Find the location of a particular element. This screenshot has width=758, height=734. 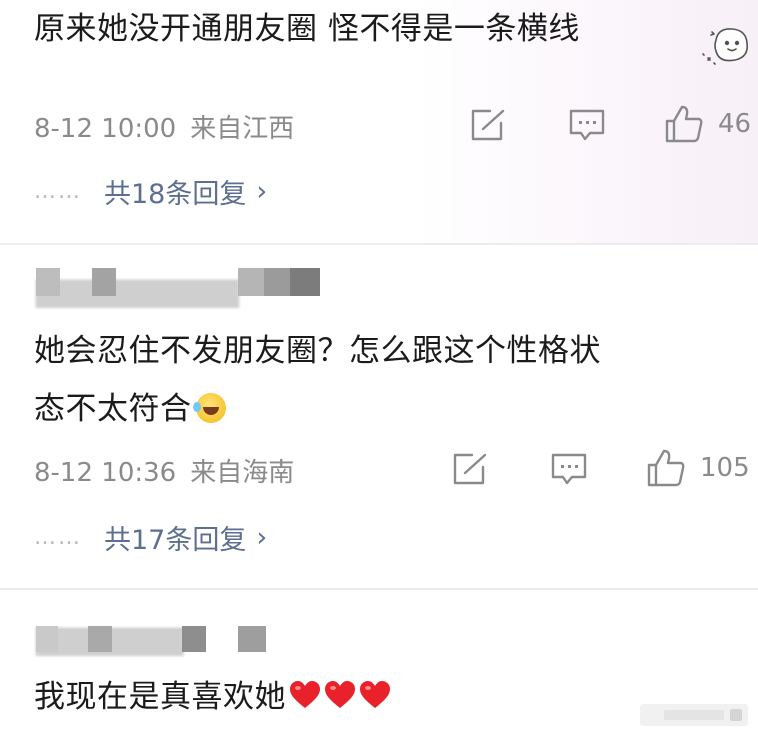

comment-meta: 8-12 10:00 来自江西 is located at coordinates (164, 126).